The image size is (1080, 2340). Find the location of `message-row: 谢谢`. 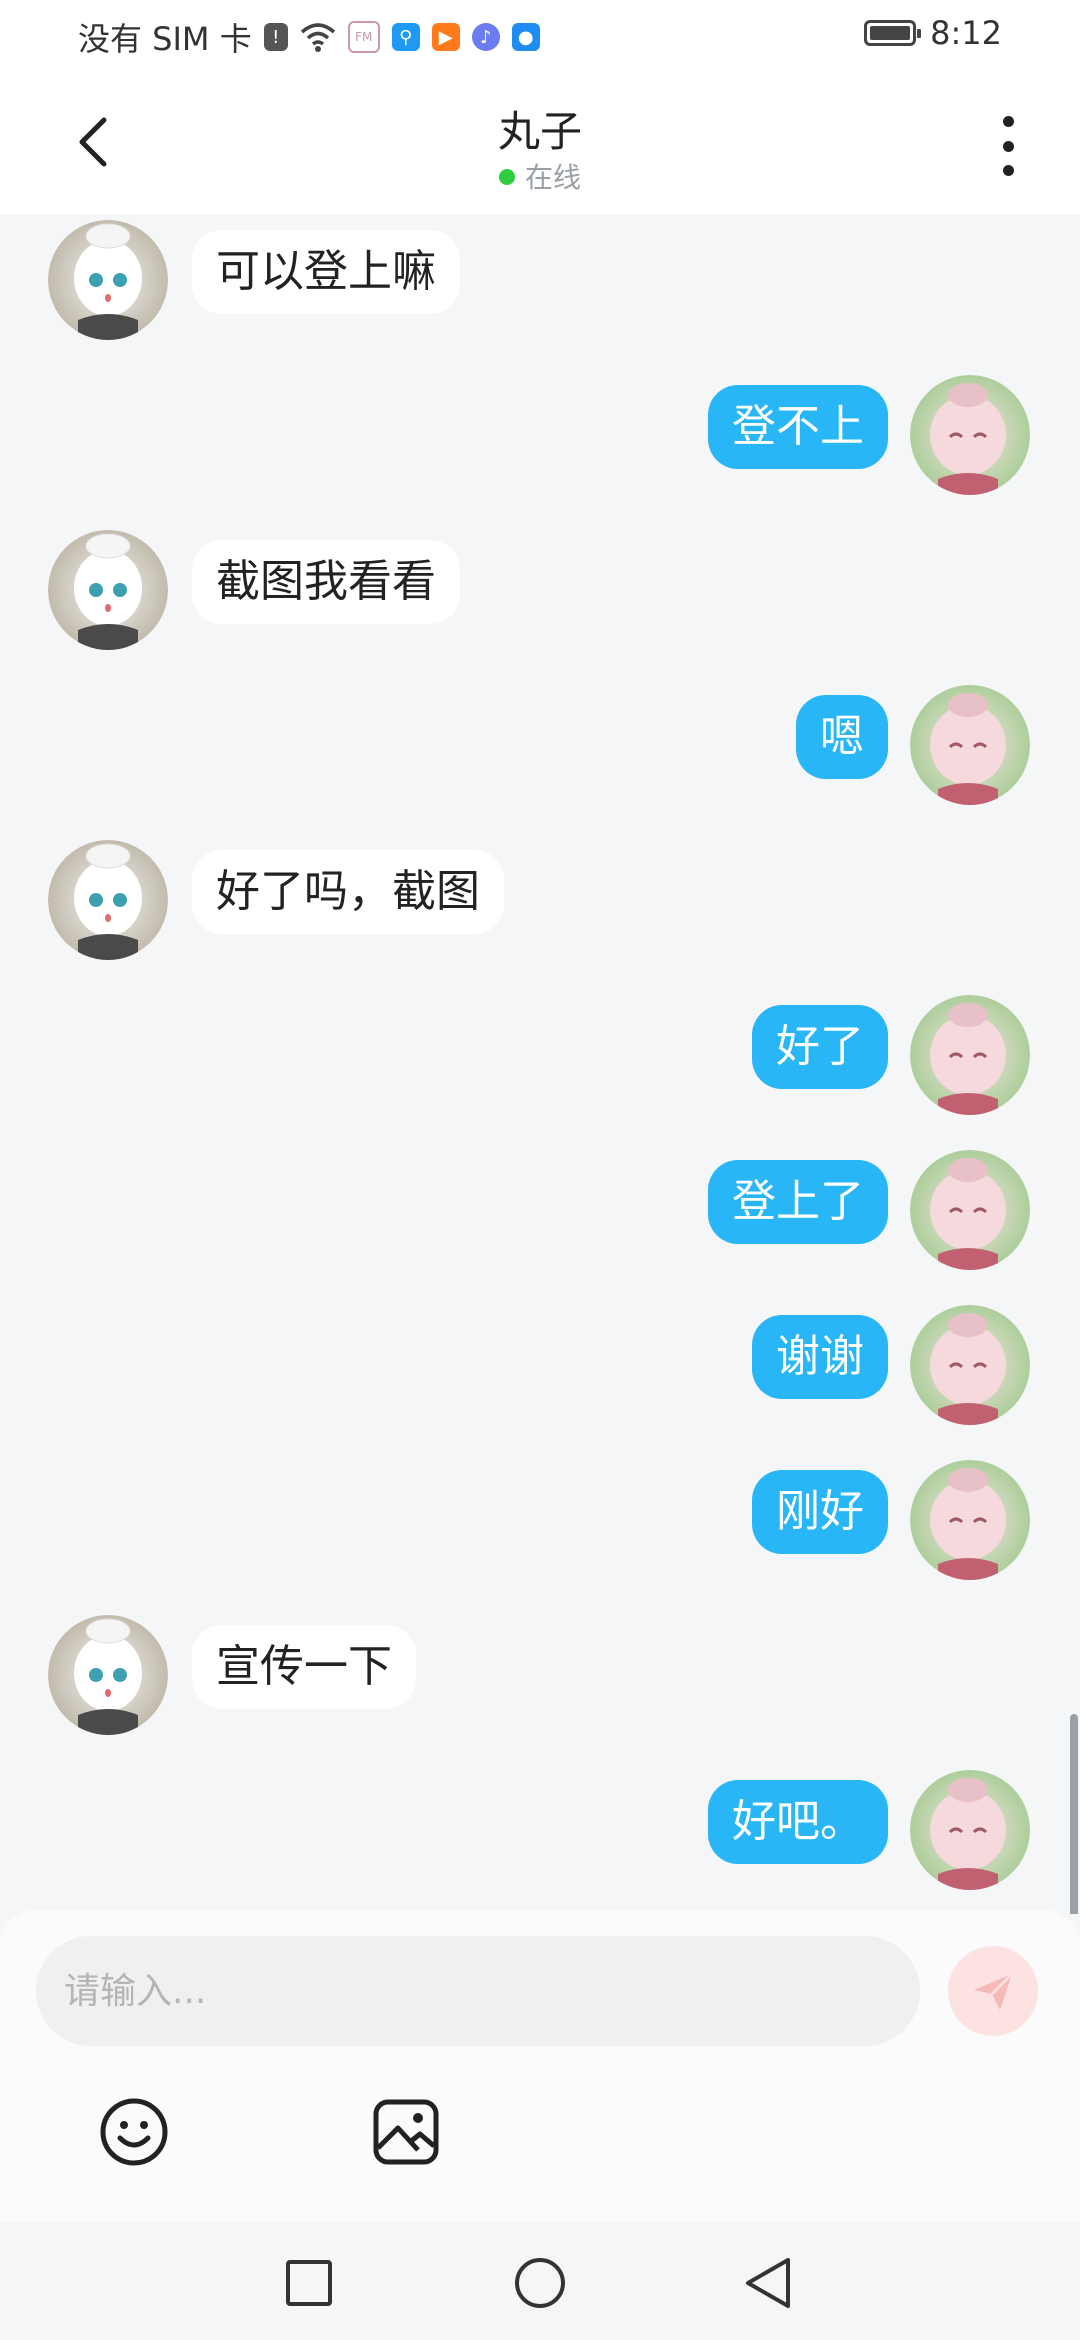

message-row: 谢谢 is located at coordinates (540, 1370).